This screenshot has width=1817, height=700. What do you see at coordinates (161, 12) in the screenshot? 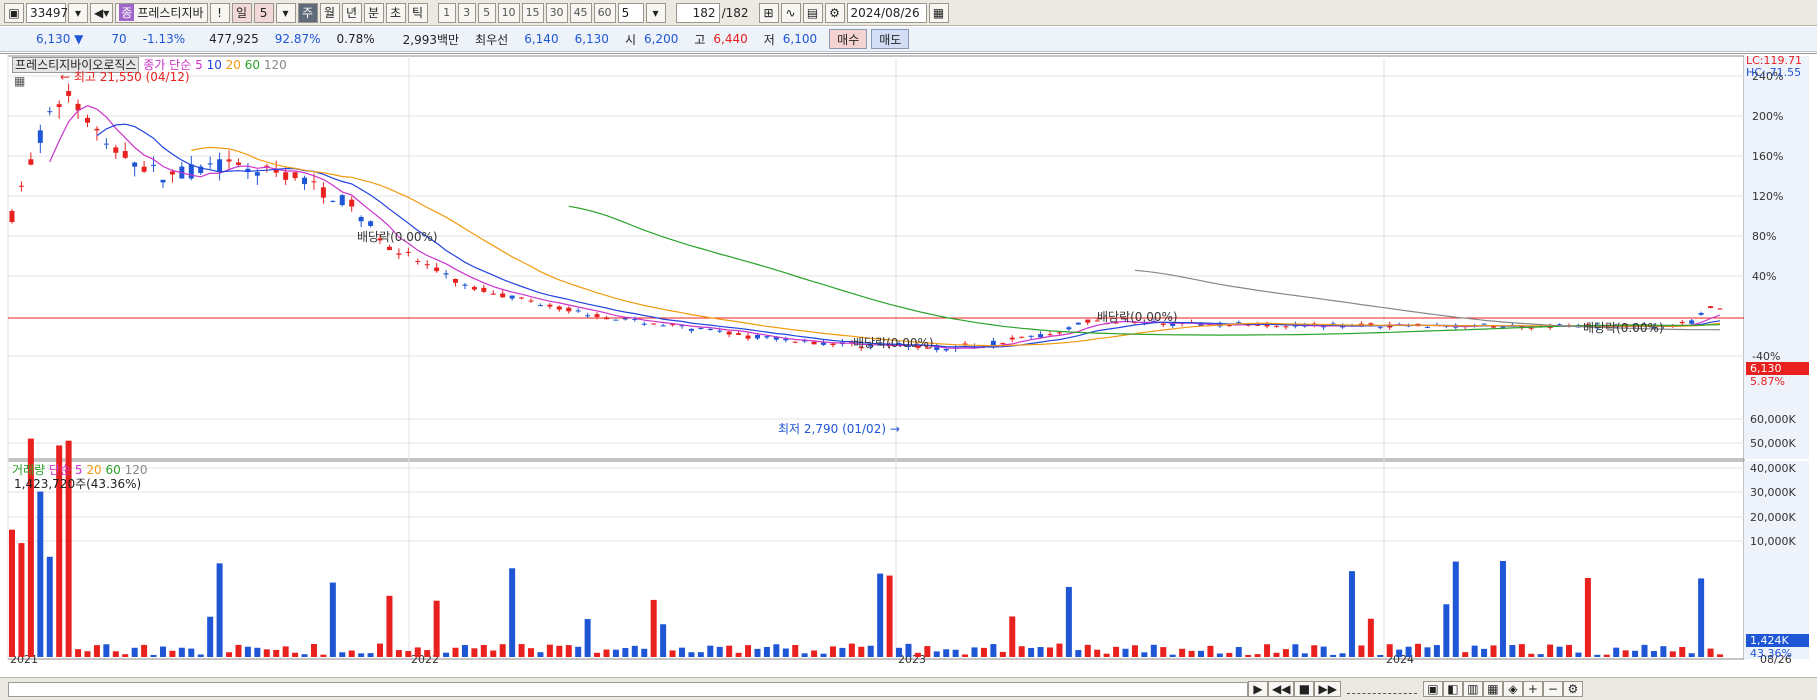
I see `stock-name-field: 종 프레스티지바` at bounding box center [161, 12].